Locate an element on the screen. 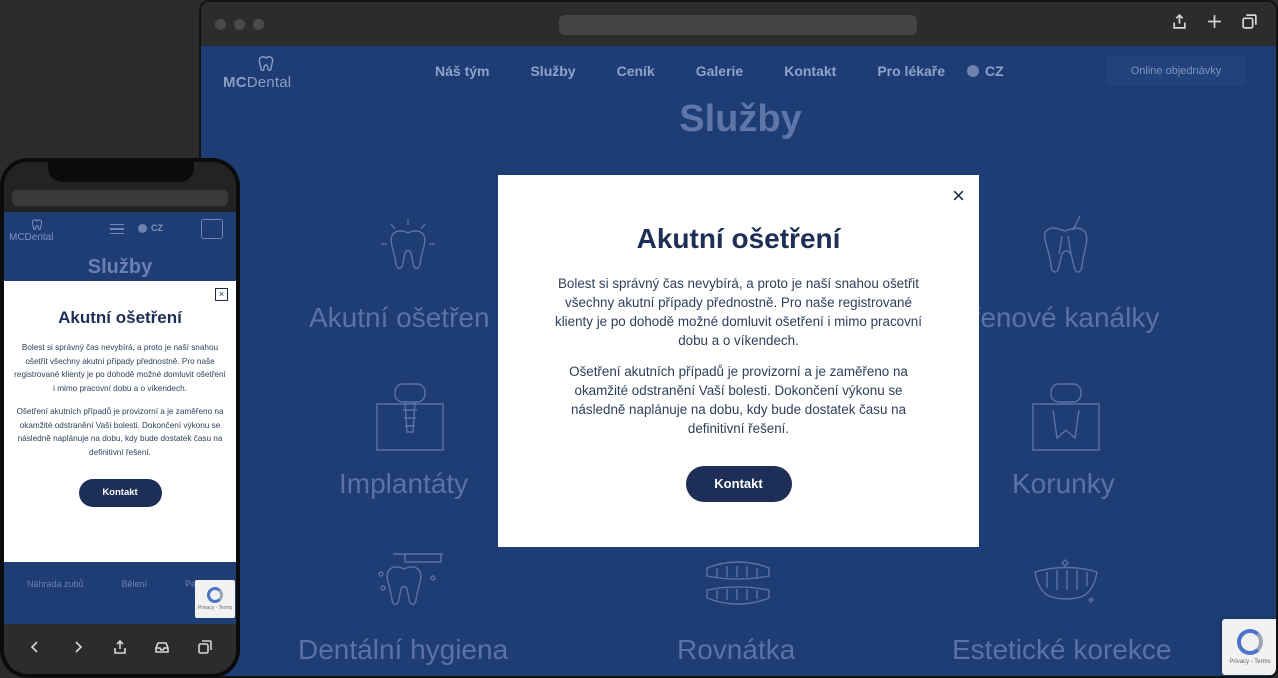  close-window-dot is located at coordinates (220, 24).